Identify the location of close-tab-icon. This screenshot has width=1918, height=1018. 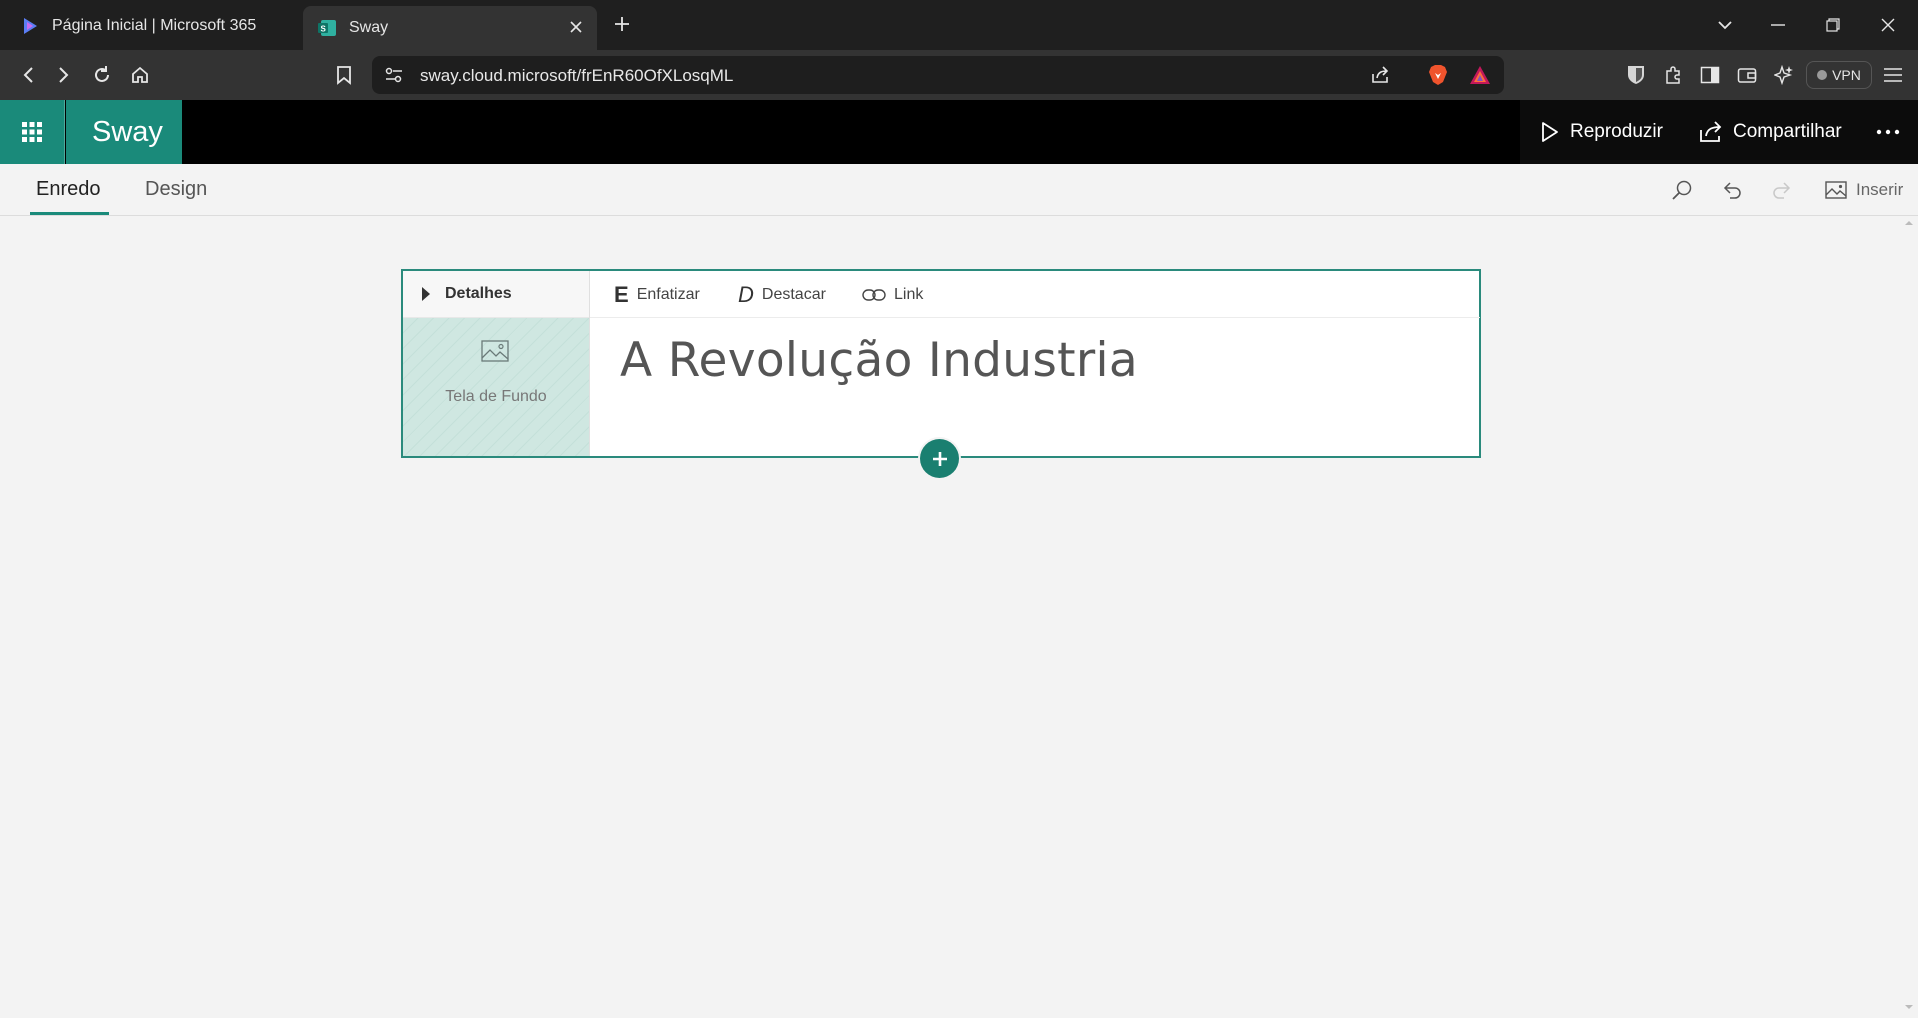
(576, 27).